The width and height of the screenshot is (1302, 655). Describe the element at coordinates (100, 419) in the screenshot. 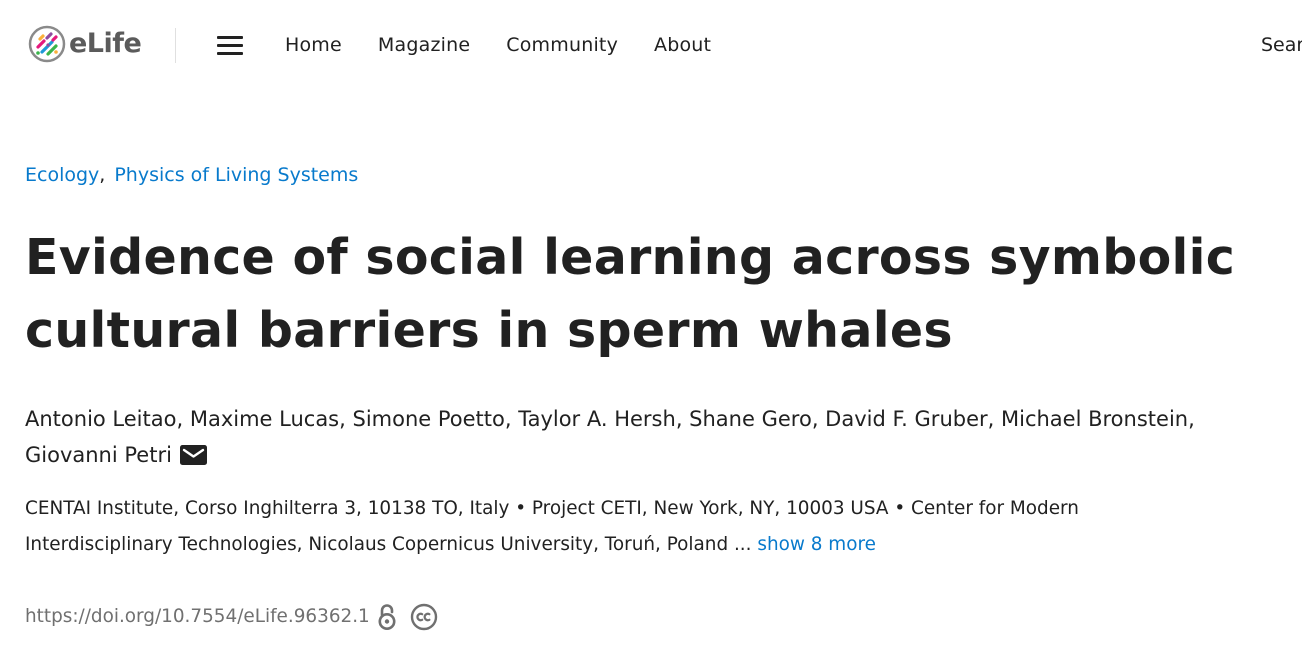

I see `author-name: Antonio Leitao` at that location.